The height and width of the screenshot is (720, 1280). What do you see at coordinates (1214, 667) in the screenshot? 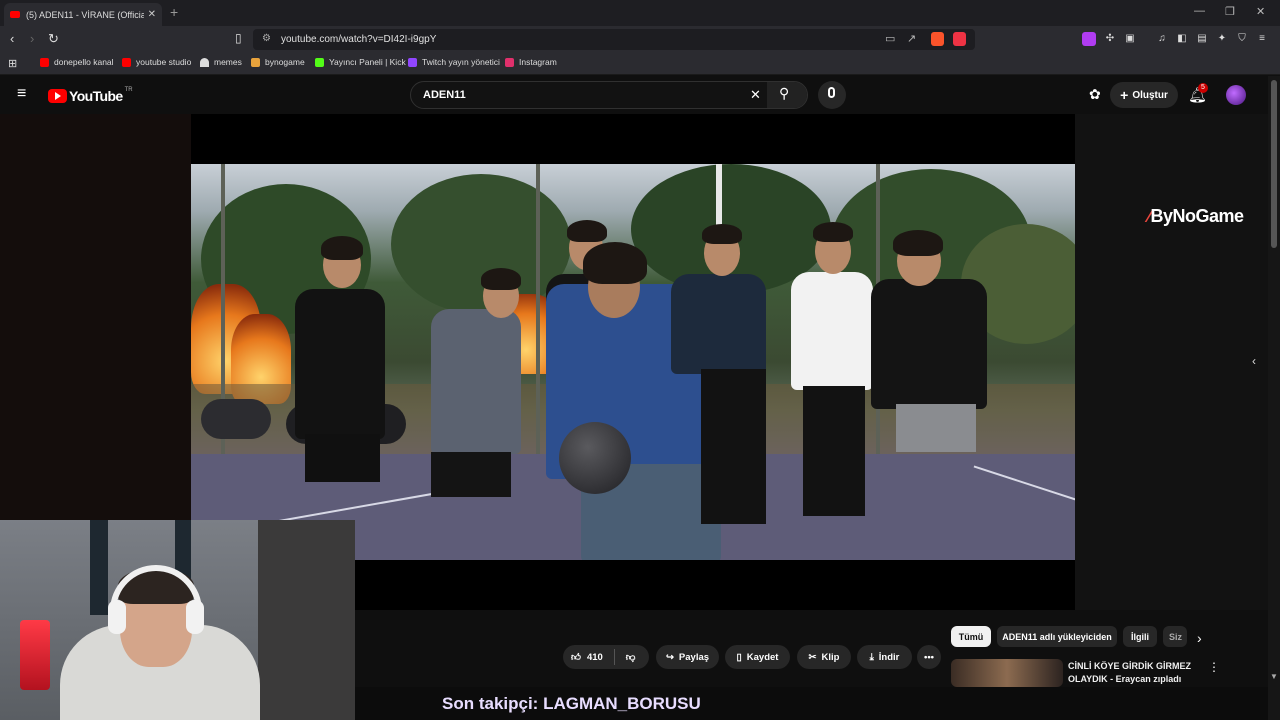
I see `recommended-menu-icon: ⋮` at bounding box center [1214, 667].